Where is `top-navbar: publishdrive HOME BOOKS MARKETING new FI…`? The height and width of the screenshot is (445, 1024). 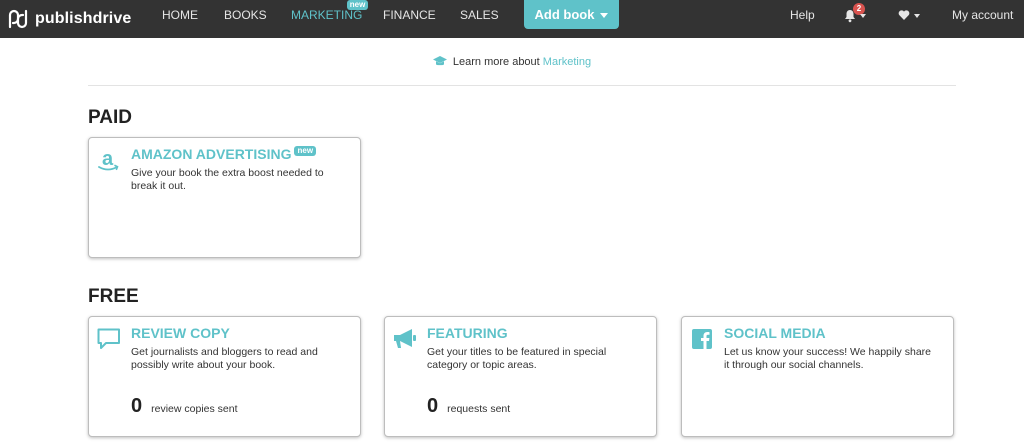 top-navbar: publishdrive HOME BOOKS MARKETING new FI… is located at coordinates (512, 19).